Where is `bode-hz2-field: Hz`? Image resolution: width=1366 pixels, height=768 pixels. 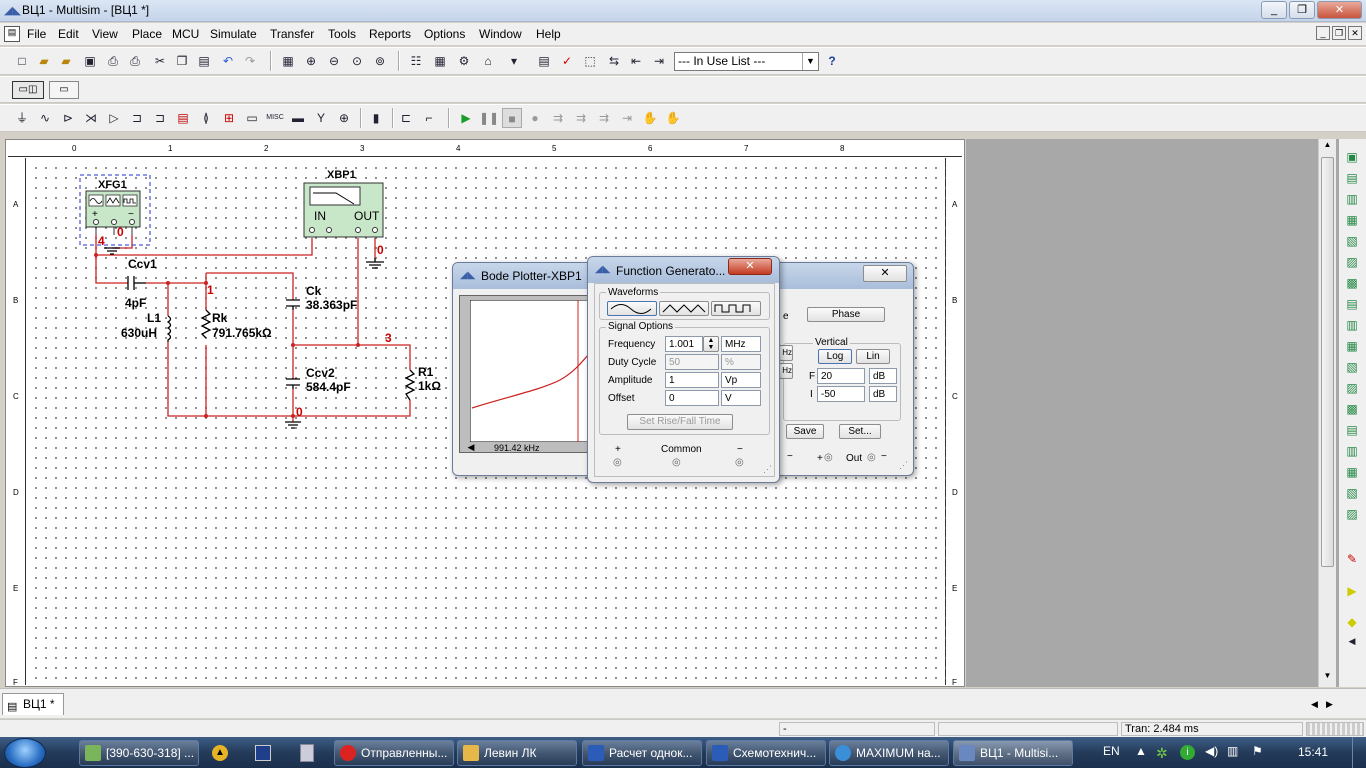 bode-hz2-field: Hz is located at coordinates (786, 371).